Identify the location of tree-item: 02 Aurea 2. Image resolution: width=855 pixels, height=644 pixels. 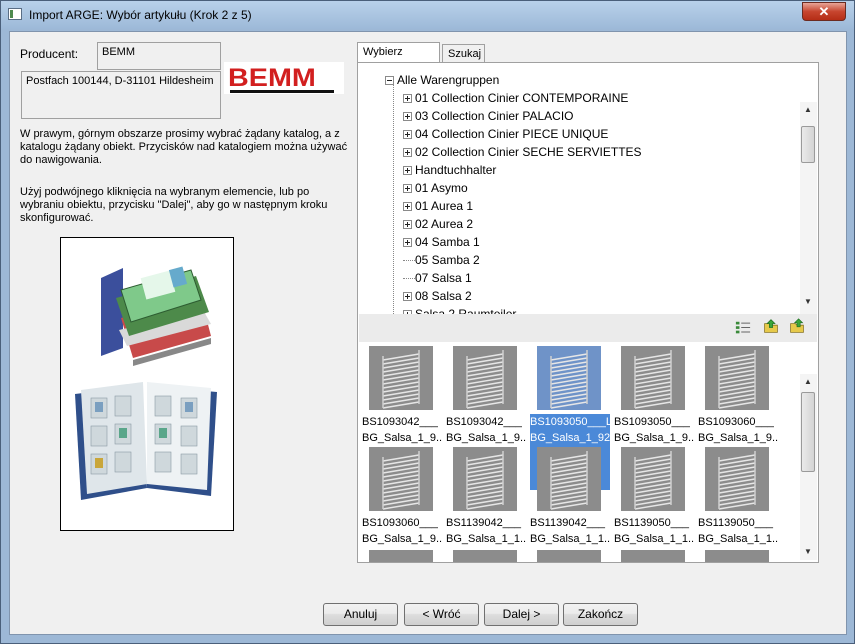
(438, 224).